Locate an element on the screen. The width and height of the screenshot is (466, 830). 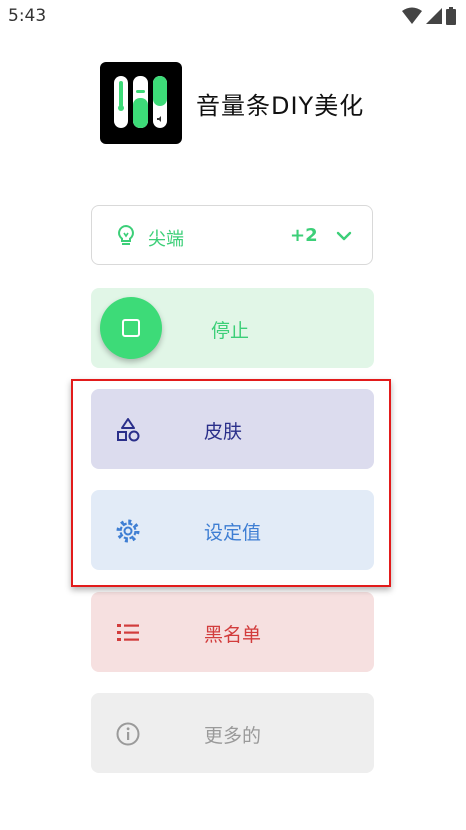
stop-fab is located at coordinates (131, 328).